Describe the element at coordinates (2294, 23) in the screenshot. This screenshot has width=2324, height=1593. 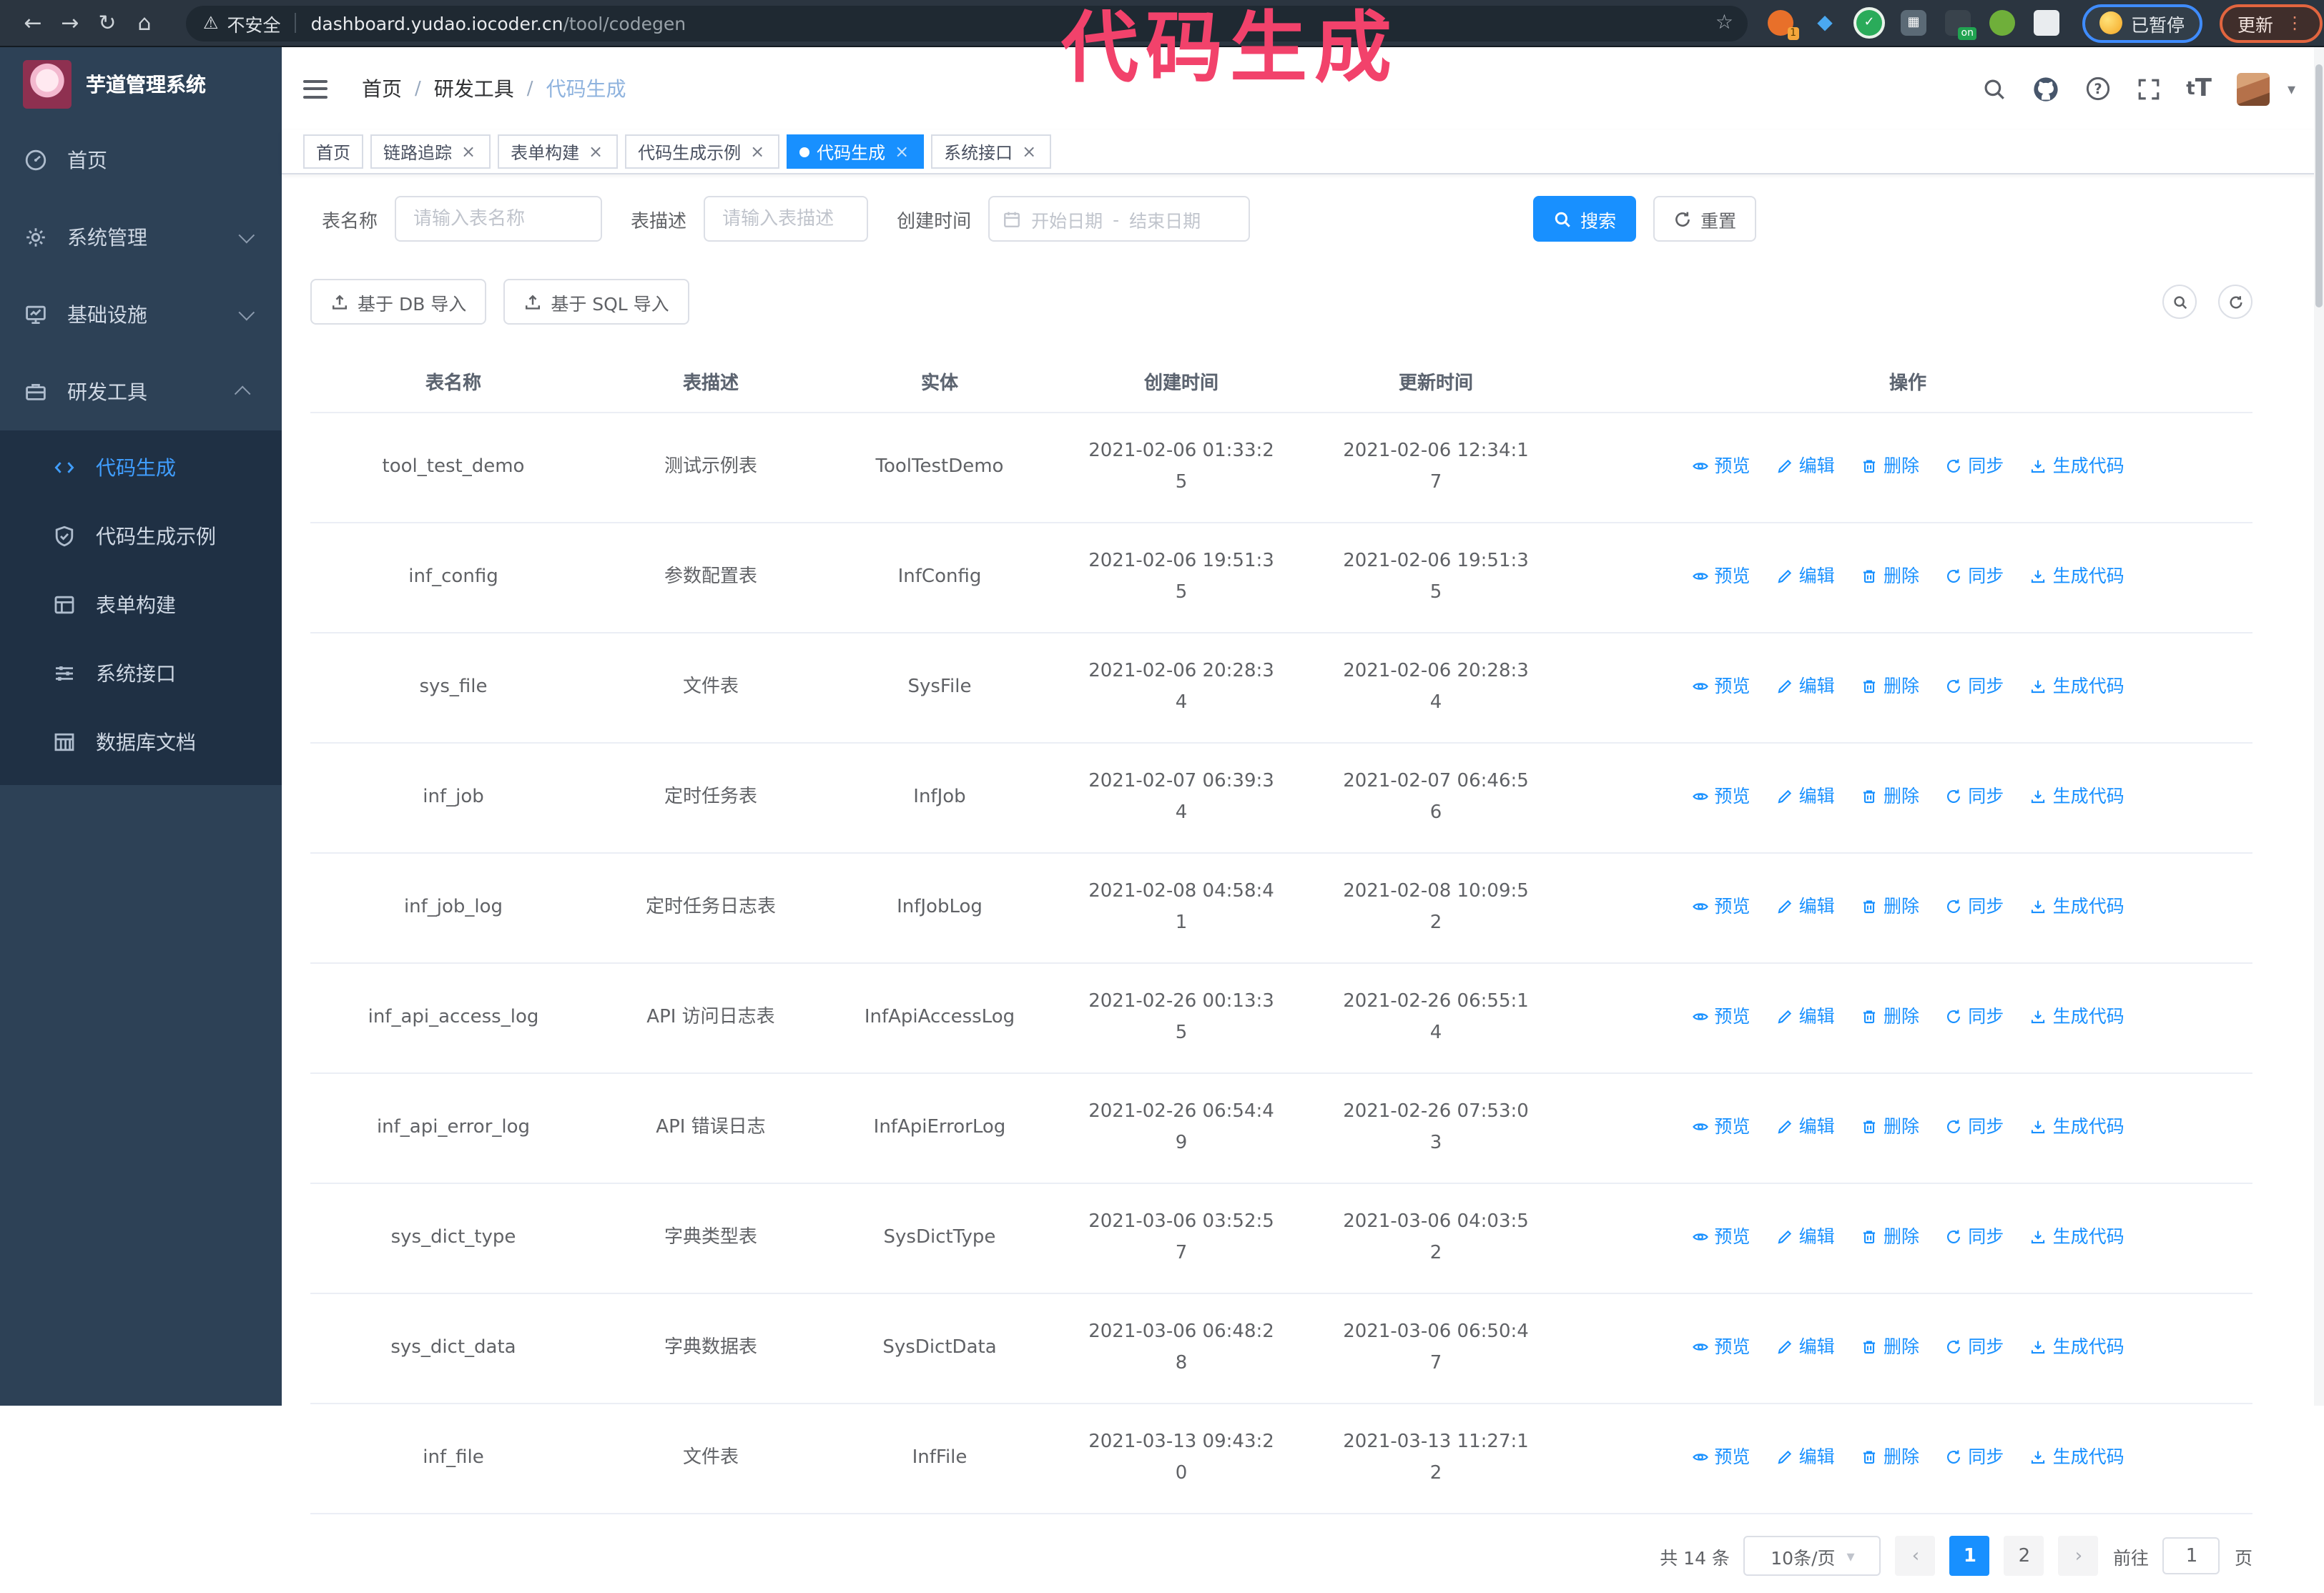
I see `kebab-menu-icon: ⋮` at that location.